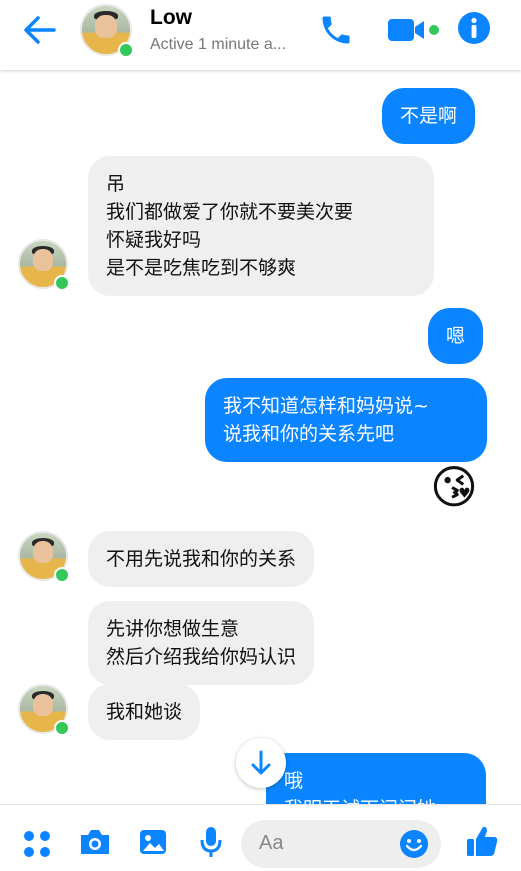 The image size is (521, 871). I want to click on message-input: Aa, so click(341, 844).